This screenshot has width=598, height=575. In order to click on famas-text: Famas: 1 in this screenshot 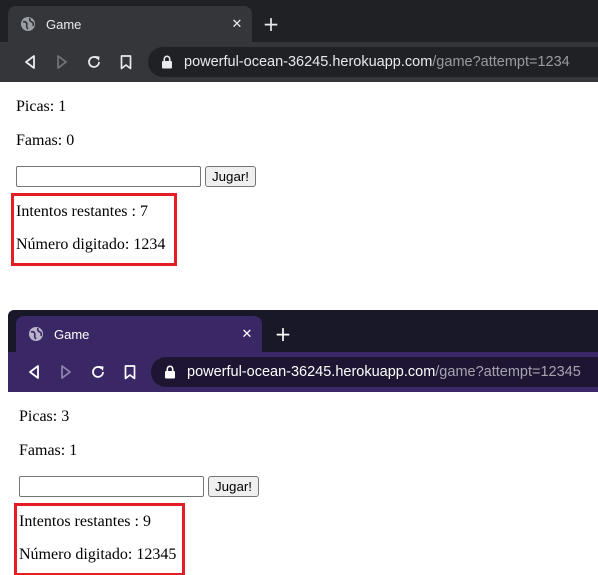, I will do `click(48, 450)`.